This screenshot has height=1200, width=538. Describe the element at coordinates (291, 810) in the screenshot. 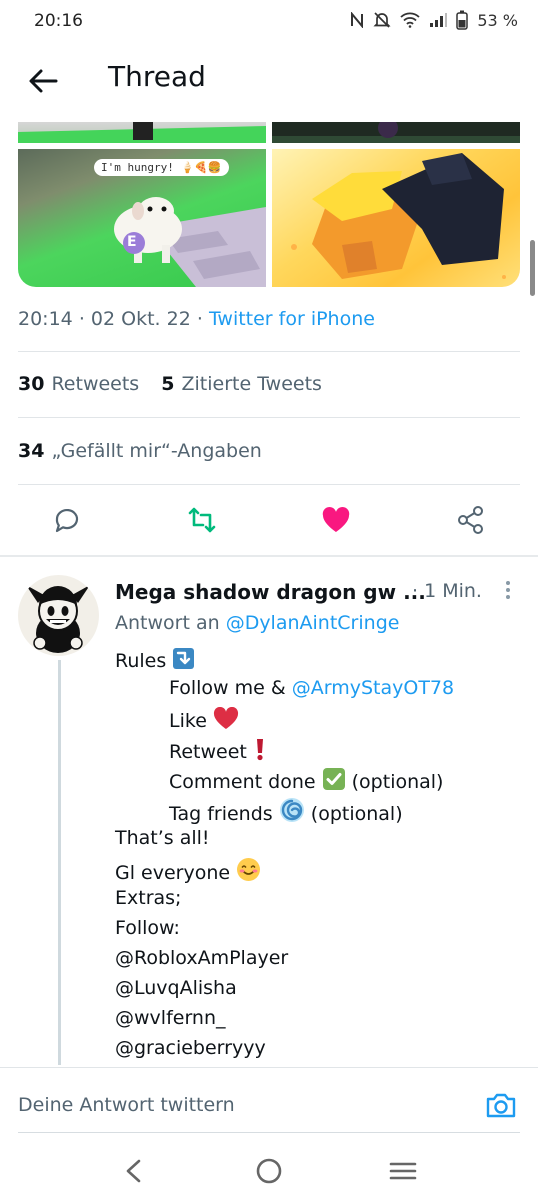

I see `cyclone-emoji-icon` at that location.